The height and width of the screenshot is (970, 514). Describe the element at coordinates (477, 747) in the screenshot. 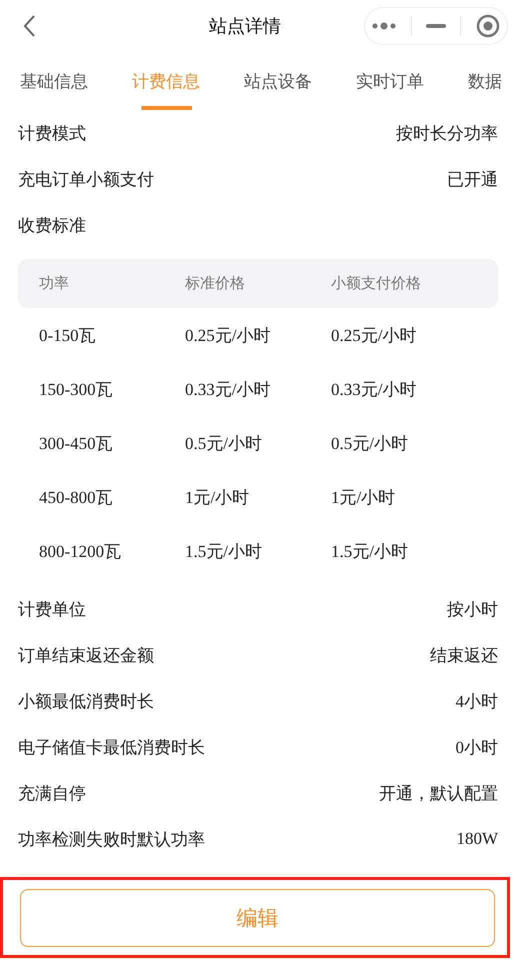

I see `field-value: 0小时` at that location.